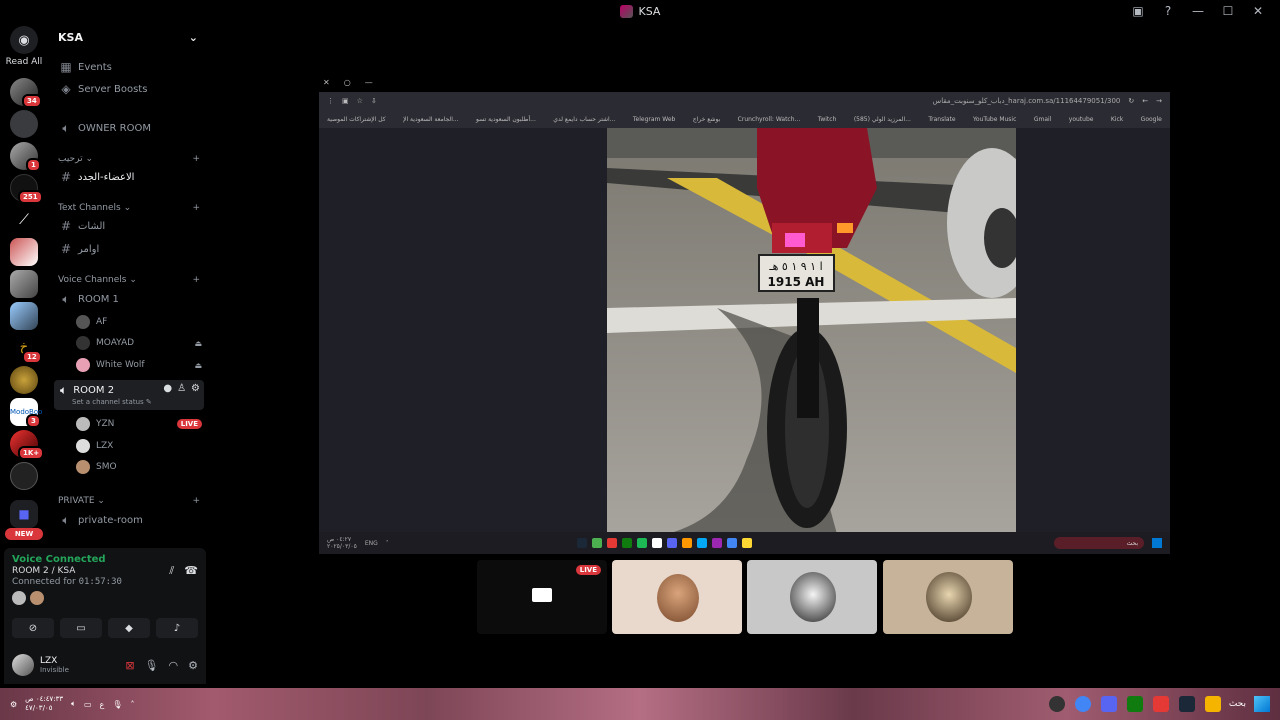 The width and height of the screenshot is (1280, 720). Describe the element at coordinates (171, 571) in the screenshot. I see `noise-suppression-icon: ⫽` at that location.